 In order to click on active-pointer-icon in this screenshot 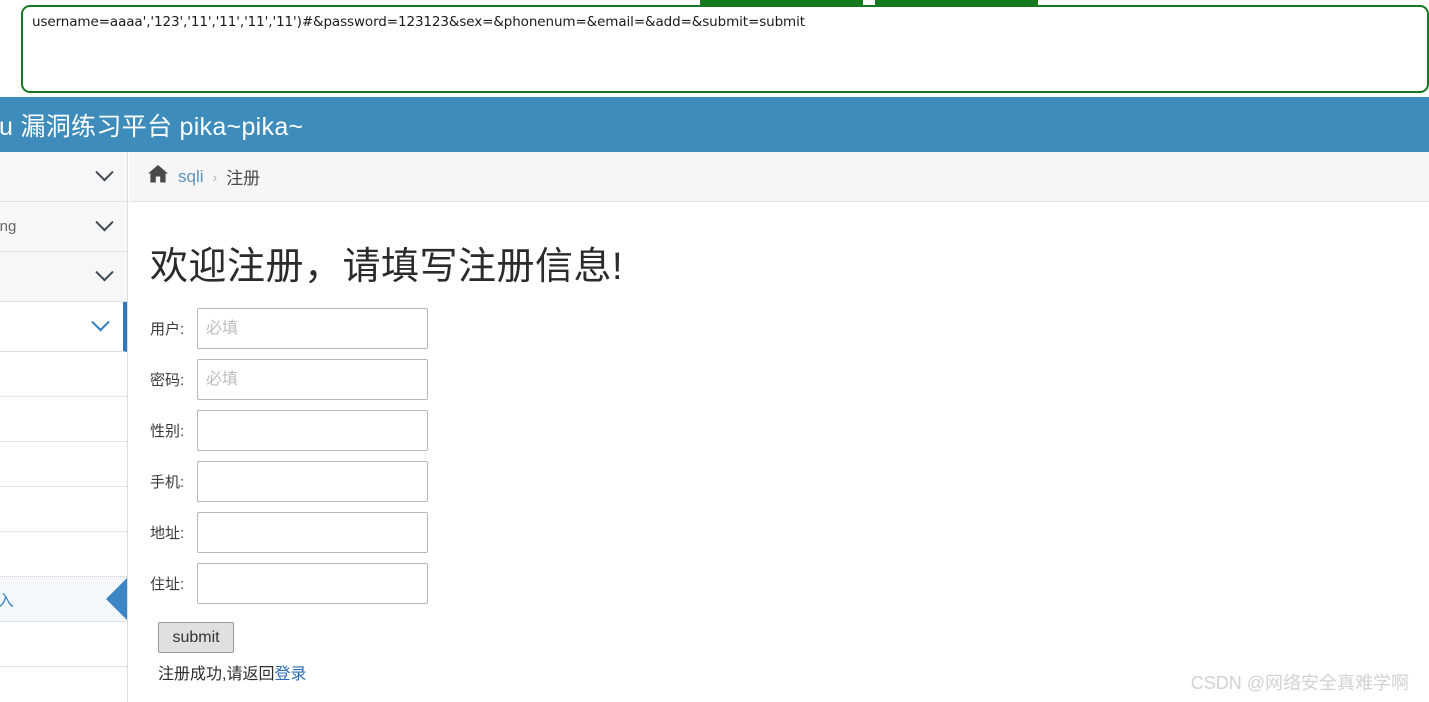, I will do `click(116, 599)`.